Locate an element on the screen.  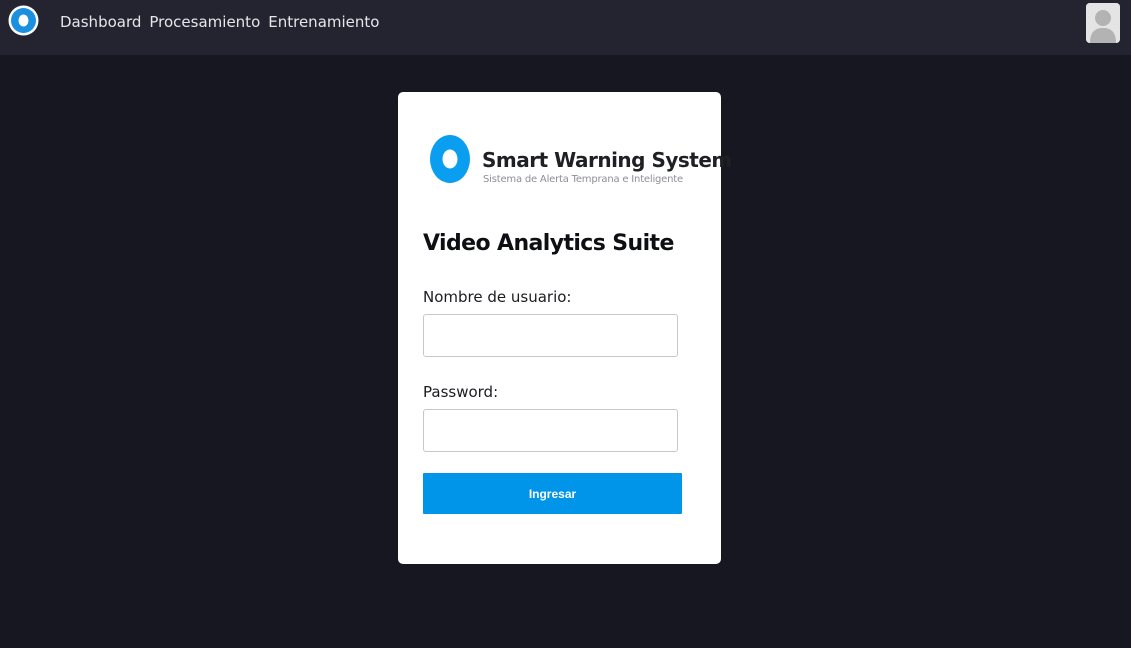
user-avatar-icon is located at coordinates (1103, 23).